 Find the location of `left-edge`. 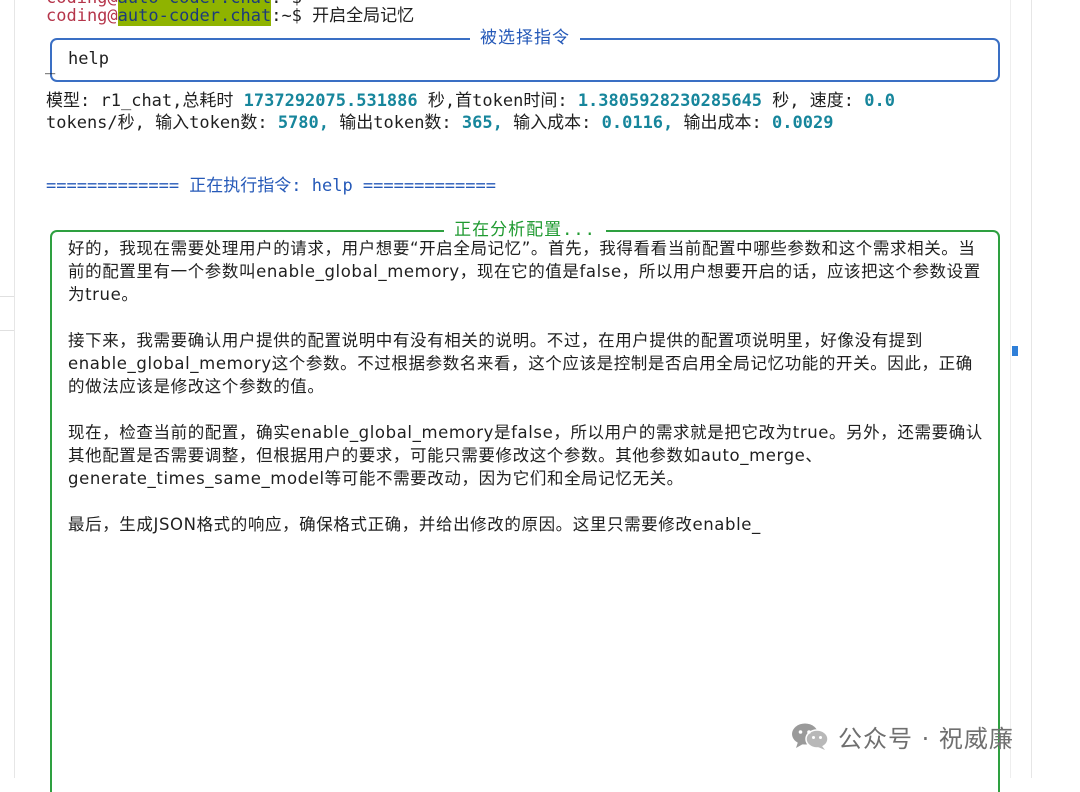

left-edge is located at coordinates (14, 389).